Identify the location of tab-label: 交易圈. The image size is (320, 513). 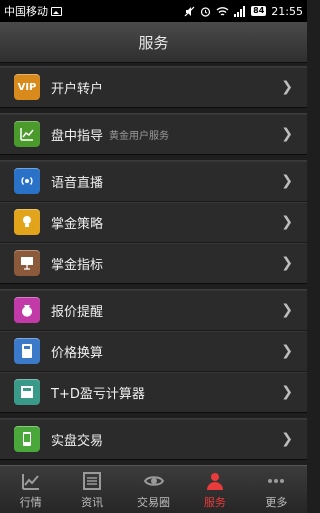
(154, 502).